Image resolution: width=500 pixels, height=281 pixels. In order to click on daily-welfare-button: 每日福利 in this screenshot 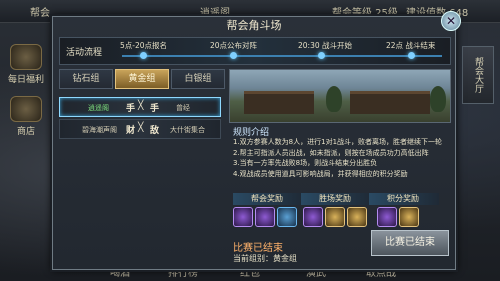, I will do `click(26, 64)`.